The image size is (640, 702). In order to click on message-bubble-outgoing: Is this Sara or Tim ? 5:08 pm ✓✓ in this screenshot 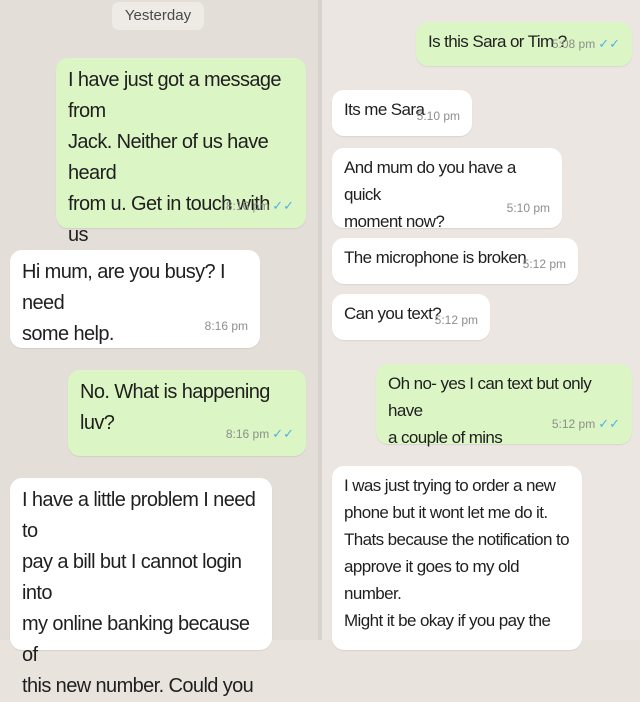, I will do `click(524, 44)`.